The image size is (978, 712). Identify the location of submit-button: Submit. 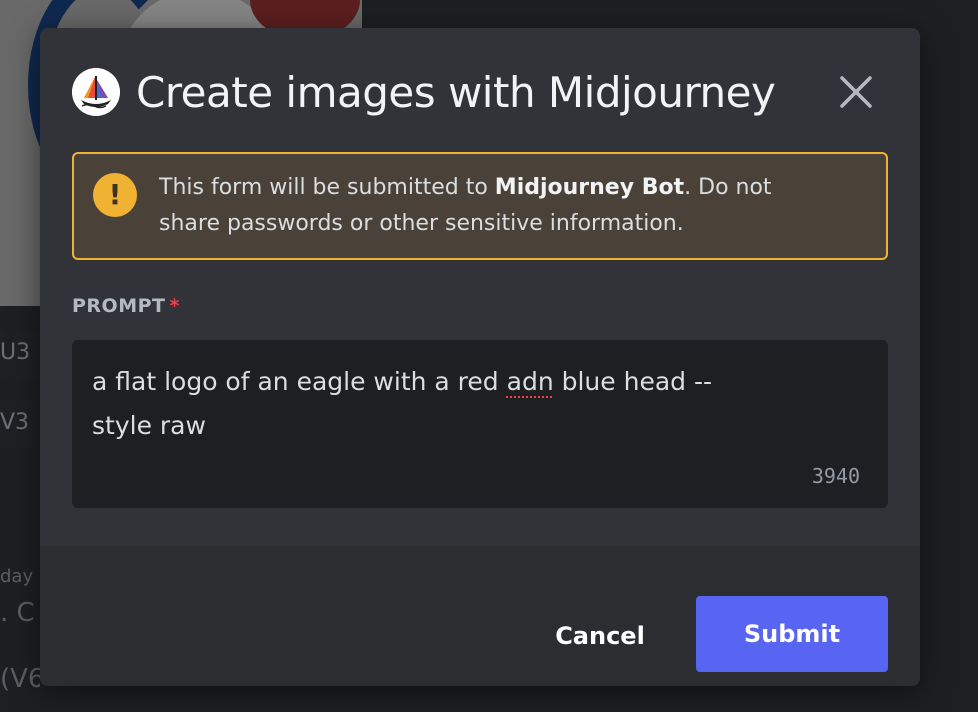
(792, 634).